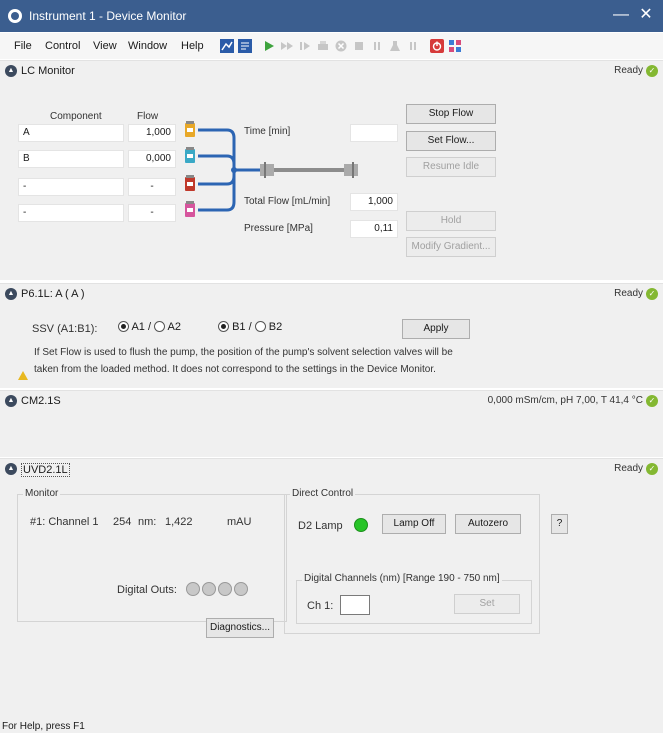 The height and width of the screenshot is (733, 663). What do you see at coordinates (455, 46) in the screenshot?
I see `network-icon` at bounding box center [455, 46].